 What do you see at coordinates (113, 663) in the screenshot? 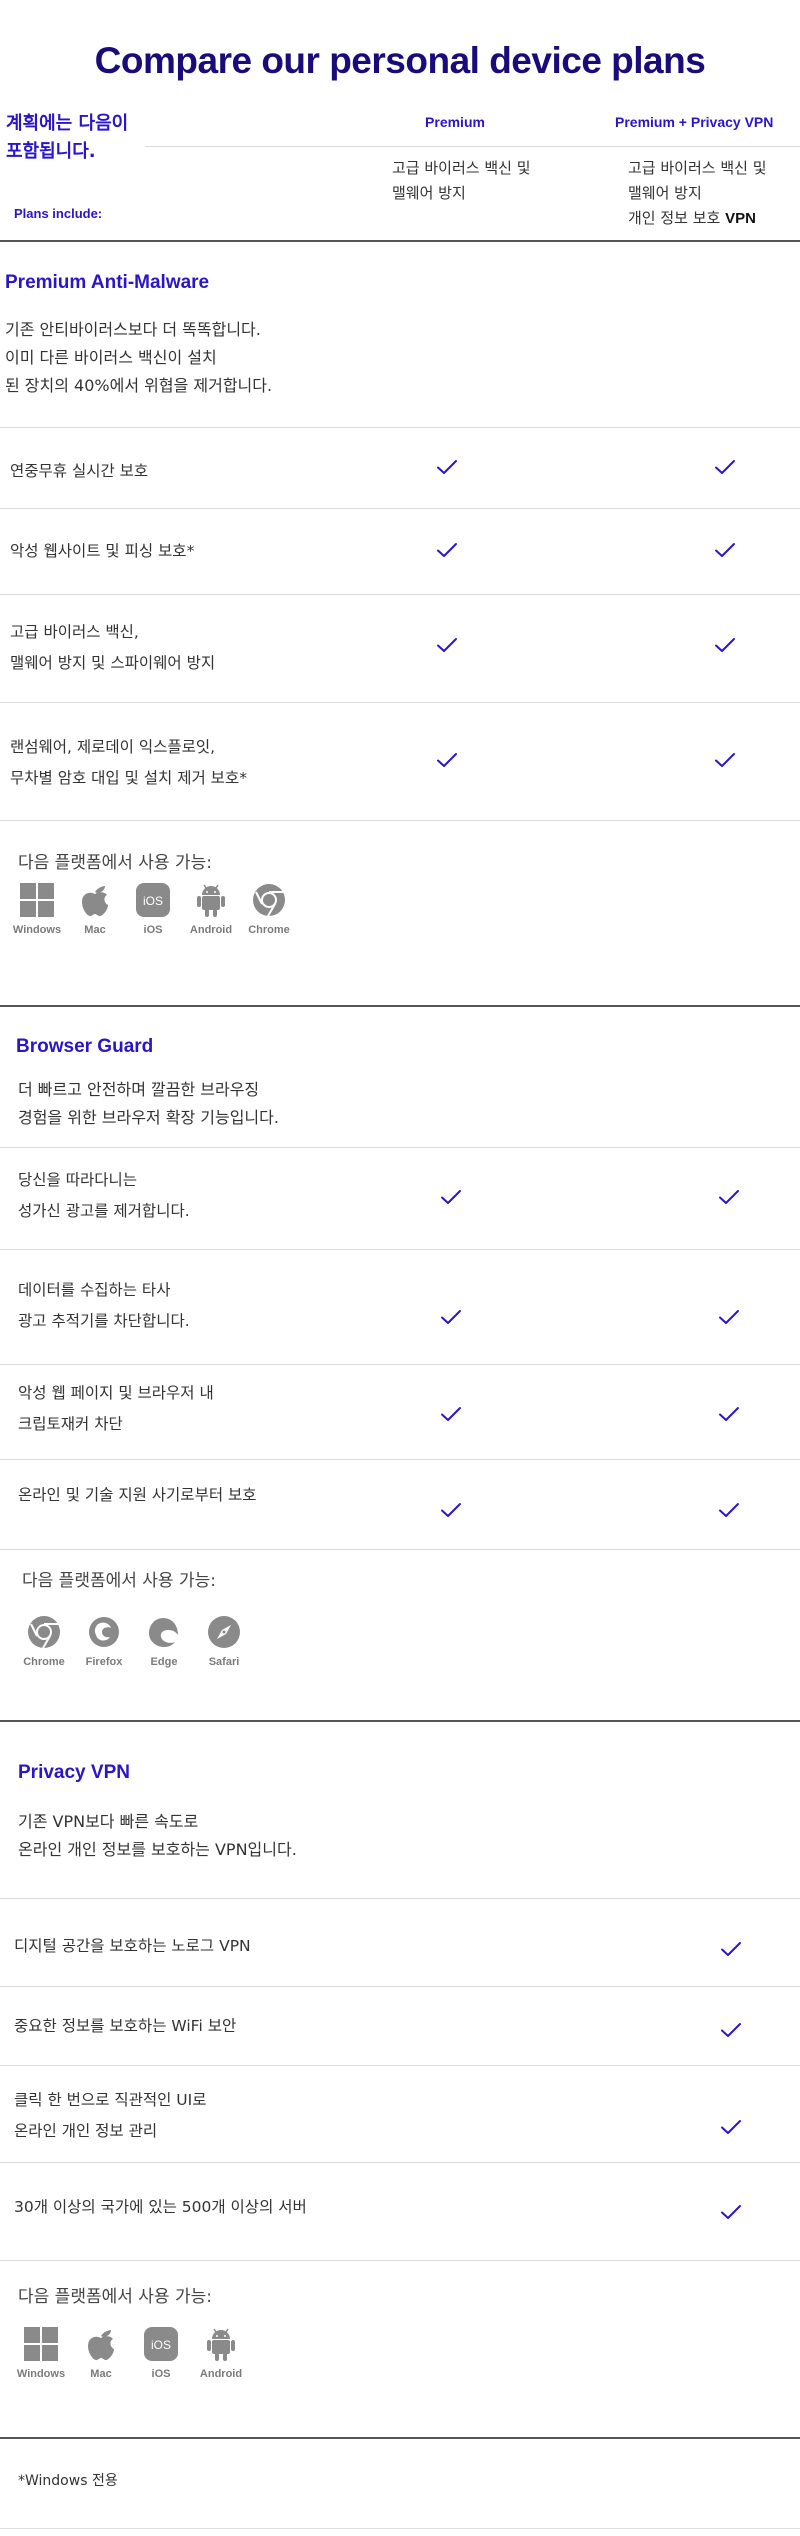
I see `feature-label-line: 맬웨어 방지 및 스파이웨어 방지` at bounding box center [113, 663].